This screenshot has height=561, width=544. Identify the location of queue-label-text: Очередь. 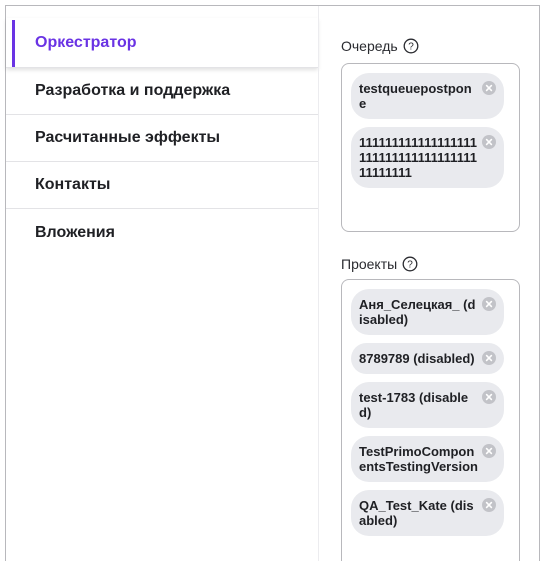
(369, 46).